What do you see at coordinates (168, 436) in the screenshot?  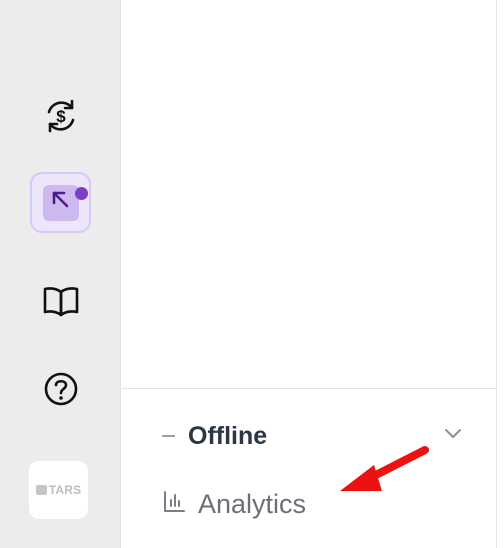 I see `dash-icon` at bounding box center [168, 436].